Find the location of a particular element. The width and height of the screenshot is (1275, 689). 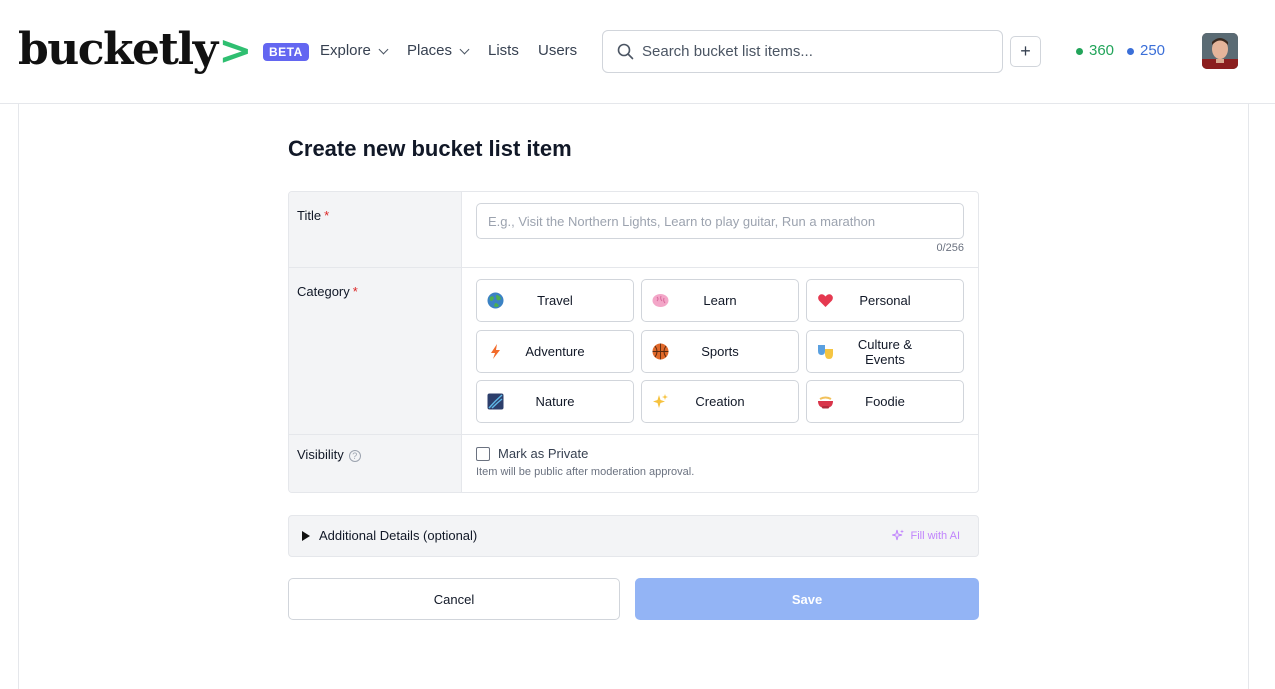

title-label: Title * is located at coordinates (375, 229).